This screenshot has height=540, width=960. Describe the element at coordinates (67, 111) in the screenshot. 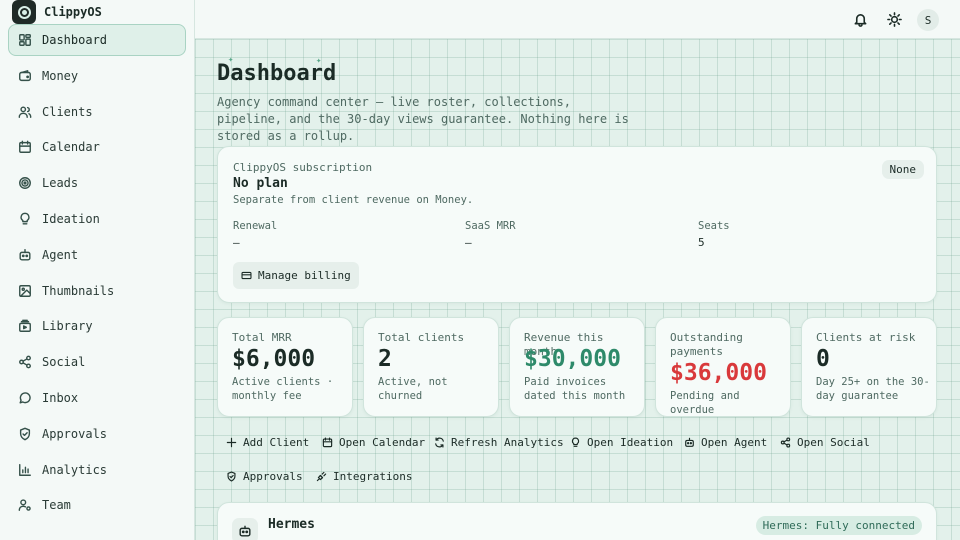

I see `sidebar-item-label: Clients` at that location.